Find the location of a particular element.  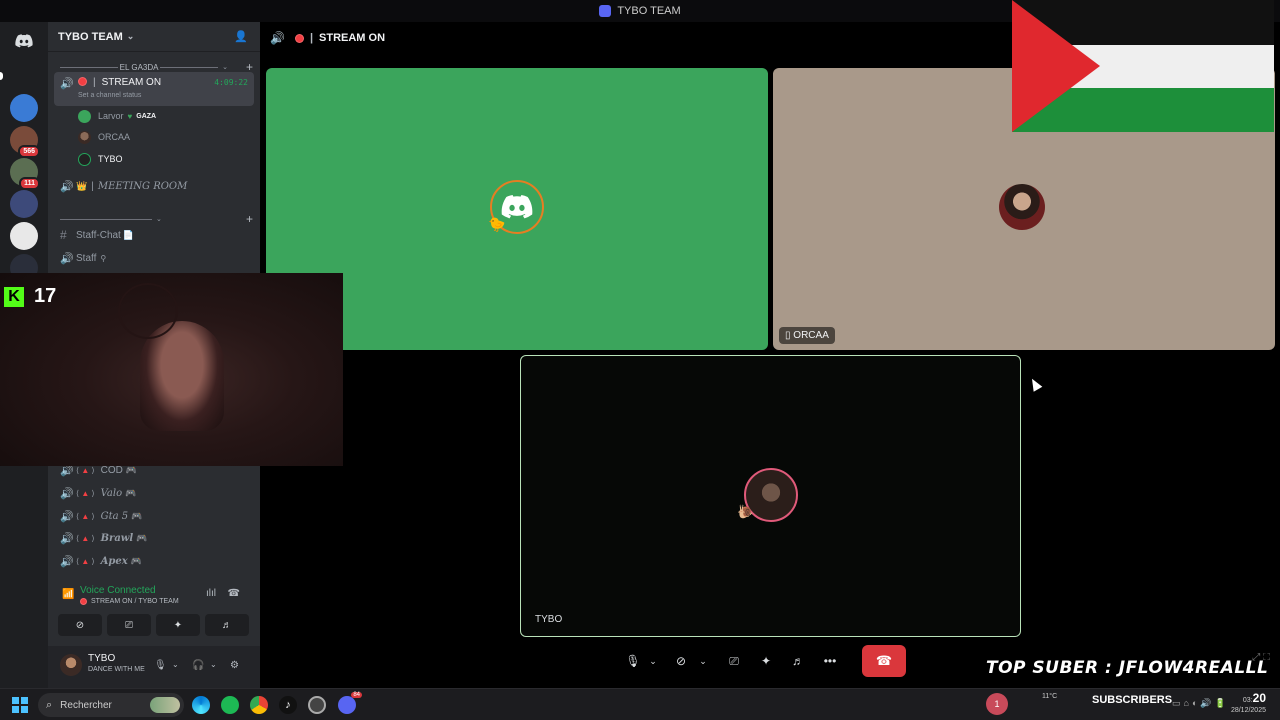

channel-meeting-room: 🔊 👑 | MEETING ROOM is located at coordinates (154, 186).